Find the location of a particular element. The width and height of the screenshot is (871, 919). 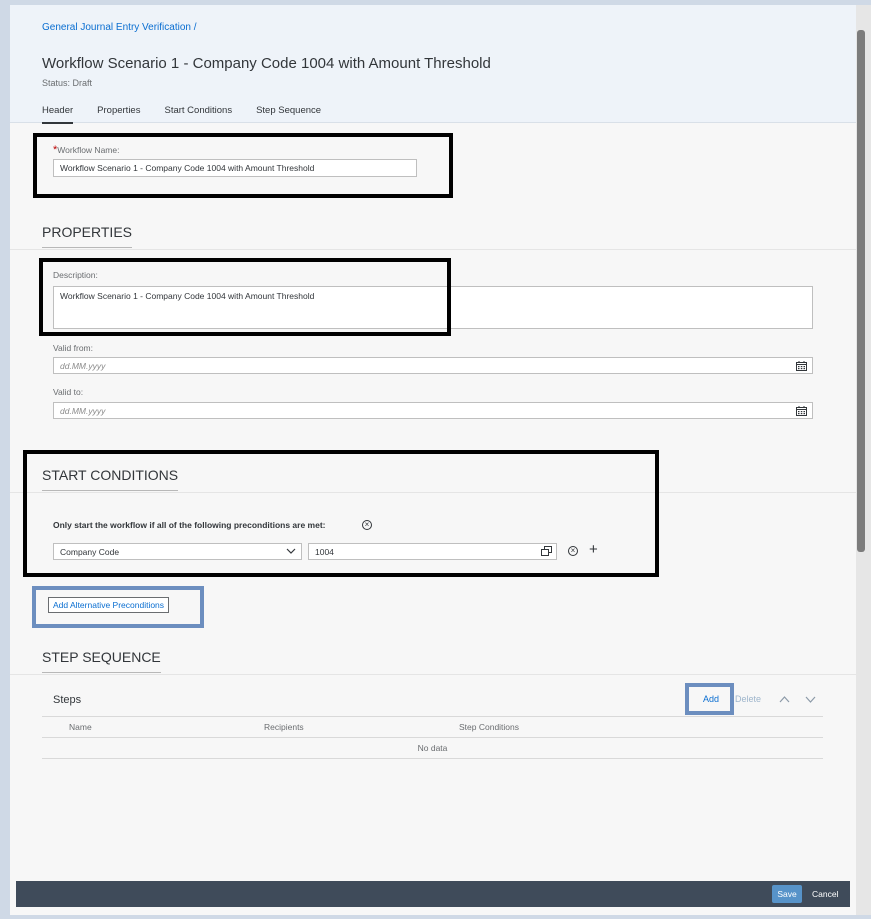

properties-section-title: PROPERTIES is located at coordinates (87, 236).